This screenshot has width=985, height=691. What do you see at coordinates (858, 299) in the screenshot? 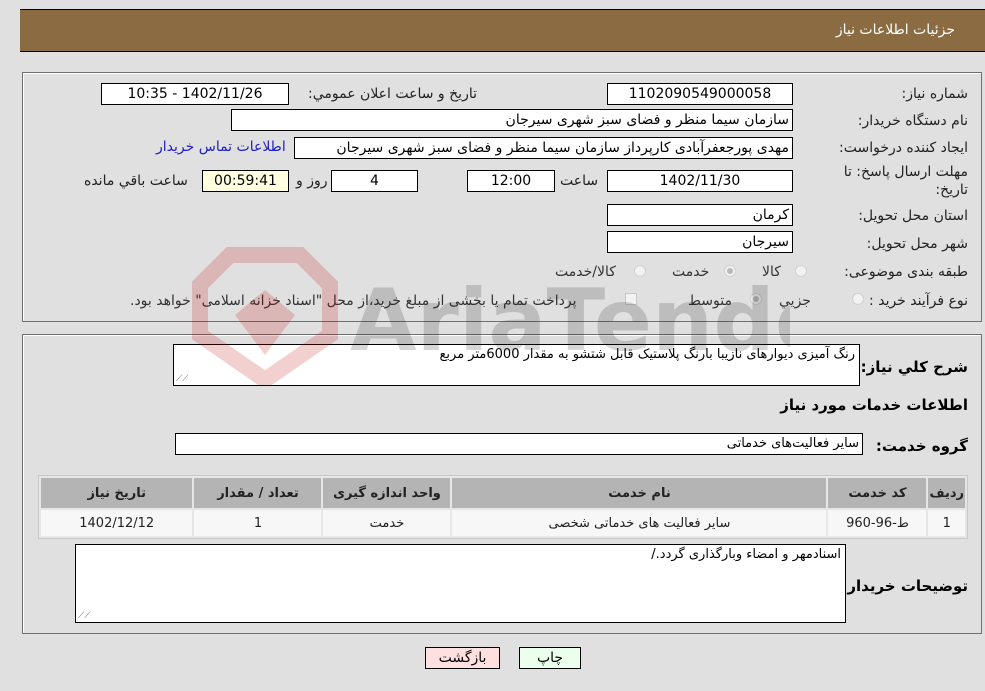
I see `process-radio-minor` at bounding box center [858, 299].